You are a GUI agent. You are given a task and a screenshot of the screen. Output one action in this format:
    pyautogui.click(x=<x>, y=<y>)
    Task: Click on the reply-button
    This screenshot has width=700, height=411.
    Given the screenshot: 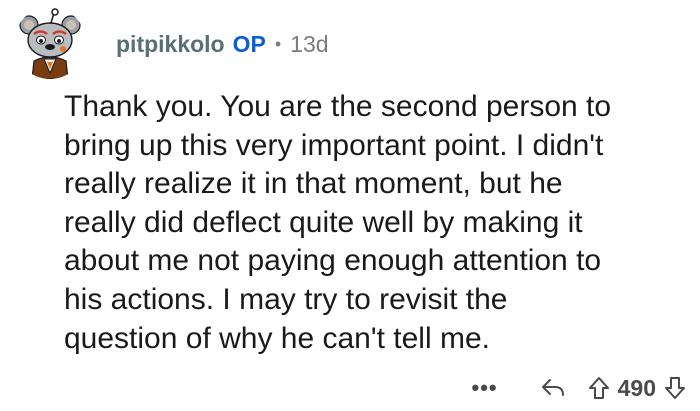 What is the action you would take?
    pyautogui.click(x=553, y=388)
    